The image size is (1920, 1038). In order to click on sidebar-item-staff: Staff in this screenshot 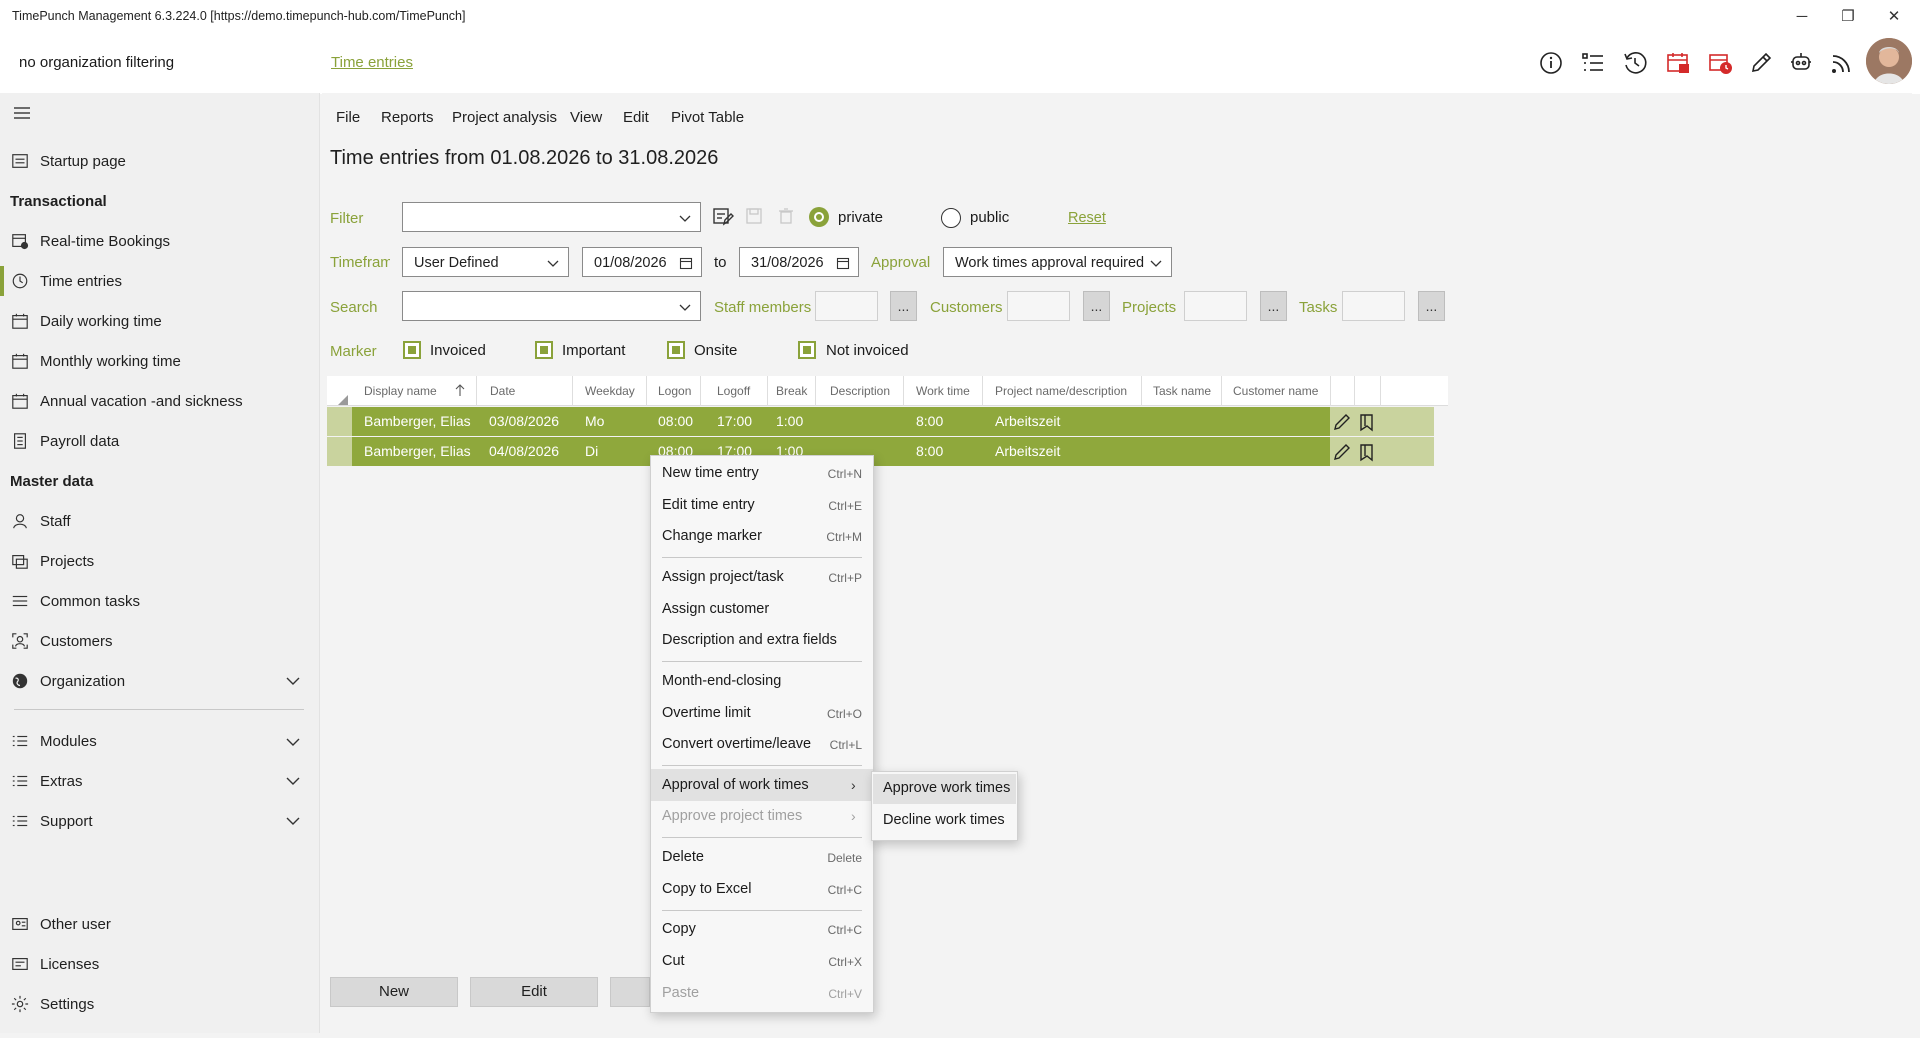, I will do `click(40, 521)`.